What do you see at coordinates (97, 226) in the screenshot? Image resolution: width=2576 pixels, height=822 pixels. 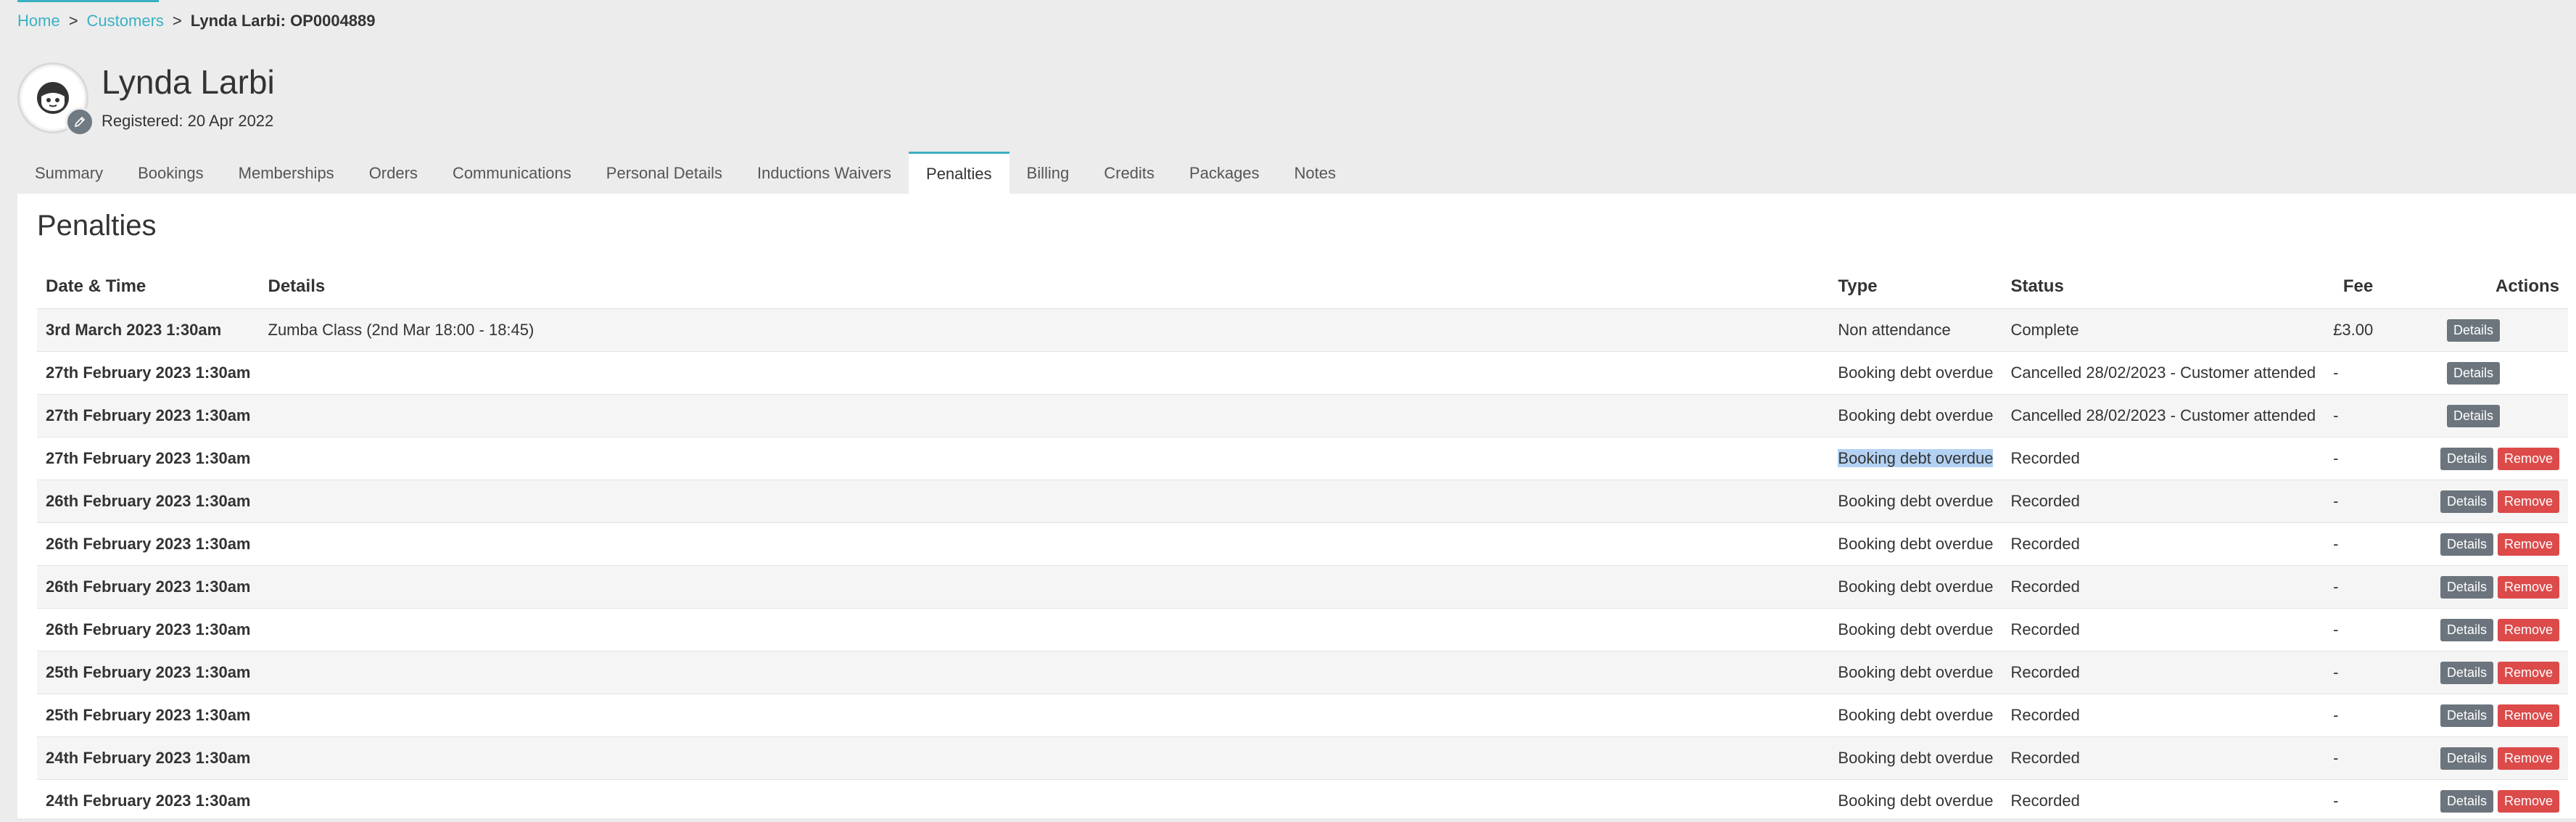 I see `page-title: Penalties` at bounding box center [97, 226].